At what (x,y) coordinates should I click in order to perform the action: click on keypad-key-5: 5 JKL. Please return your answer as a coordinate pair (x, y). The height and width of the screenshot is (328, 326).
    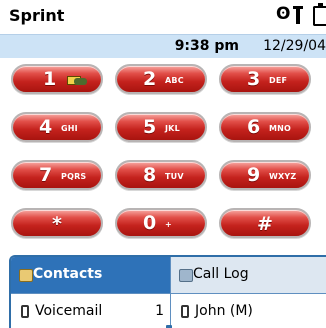
    Looking at the image, I should click on (161, 127).